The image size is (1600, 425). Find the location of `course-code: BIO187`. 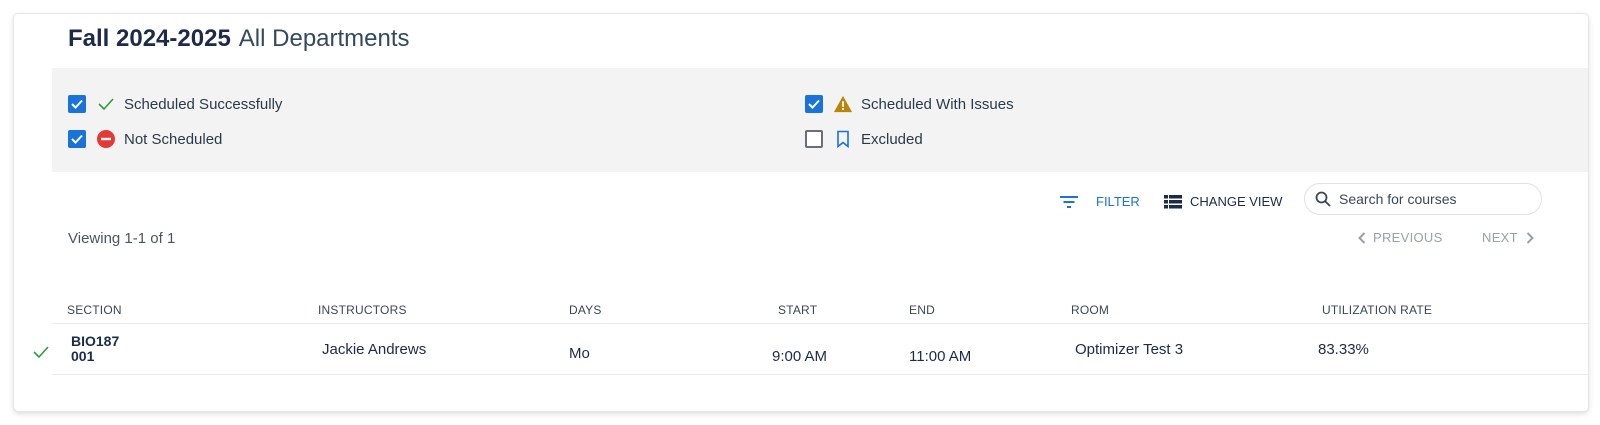

course-code: BIO187 is located at coordinates (95, 341).